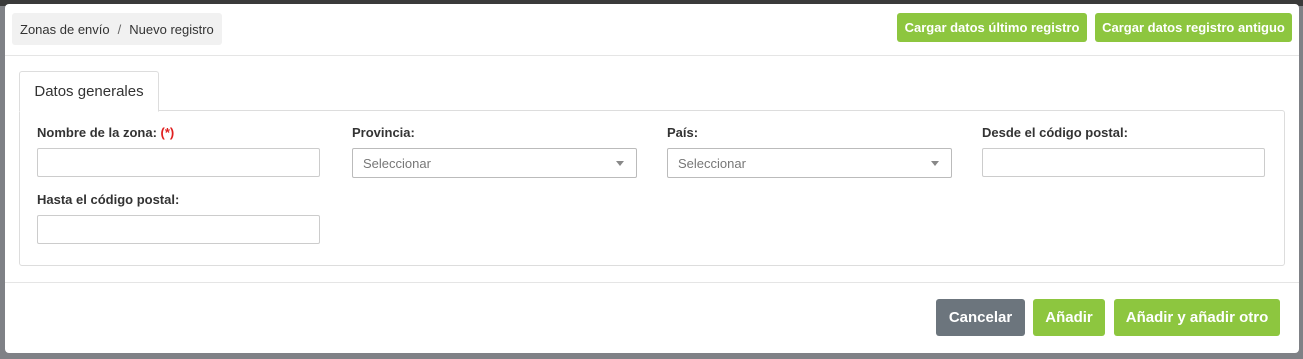 The width and height of the screenshot is (1303, 359). Describe the element at coordinates (683, 132) in the screenshot. I see `country-label: País:` at that location.